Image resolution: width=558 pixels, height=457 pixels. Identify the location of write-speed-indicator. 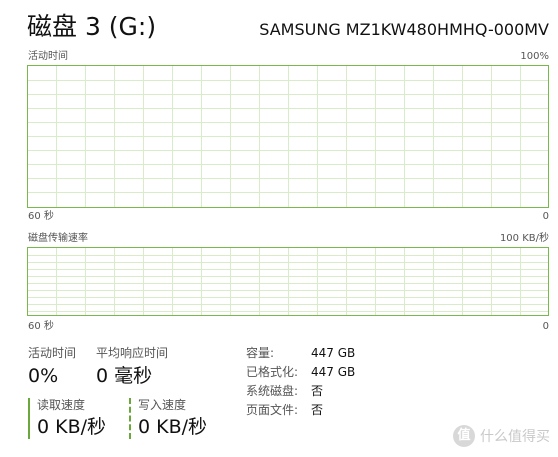
(130, 418).